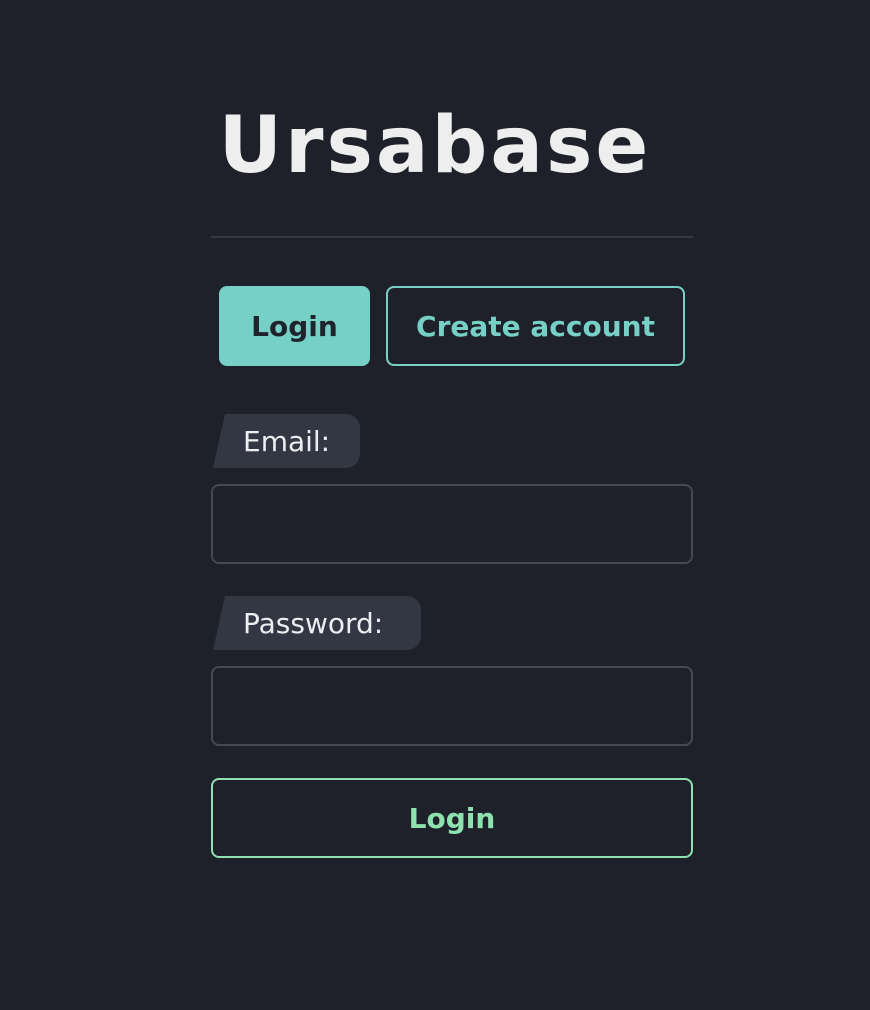 Image resolution: width=870 pixels, height=1010 pixels. I want to click on login-submit-button: Login, so click(452, 818).